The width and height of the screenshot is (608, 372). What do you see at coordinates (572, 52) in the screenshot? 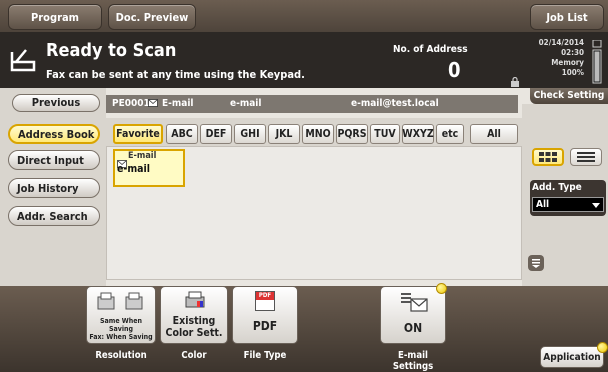
I see `time-text: 02:30` at bounding box center [572, 52].